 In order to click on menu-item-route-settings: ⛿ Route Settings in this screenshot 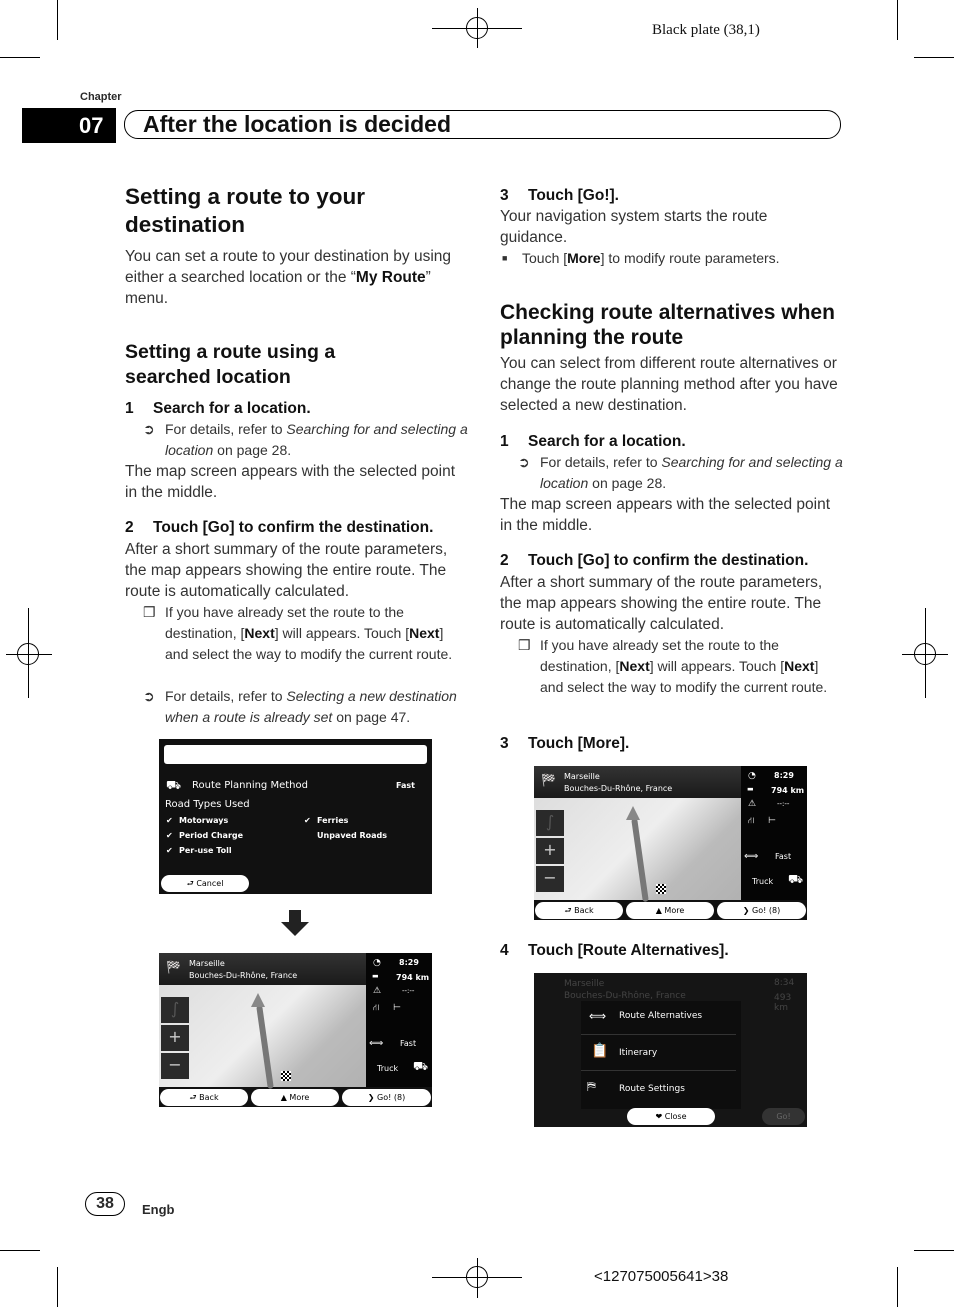, I will do `click(658, 1089)`.